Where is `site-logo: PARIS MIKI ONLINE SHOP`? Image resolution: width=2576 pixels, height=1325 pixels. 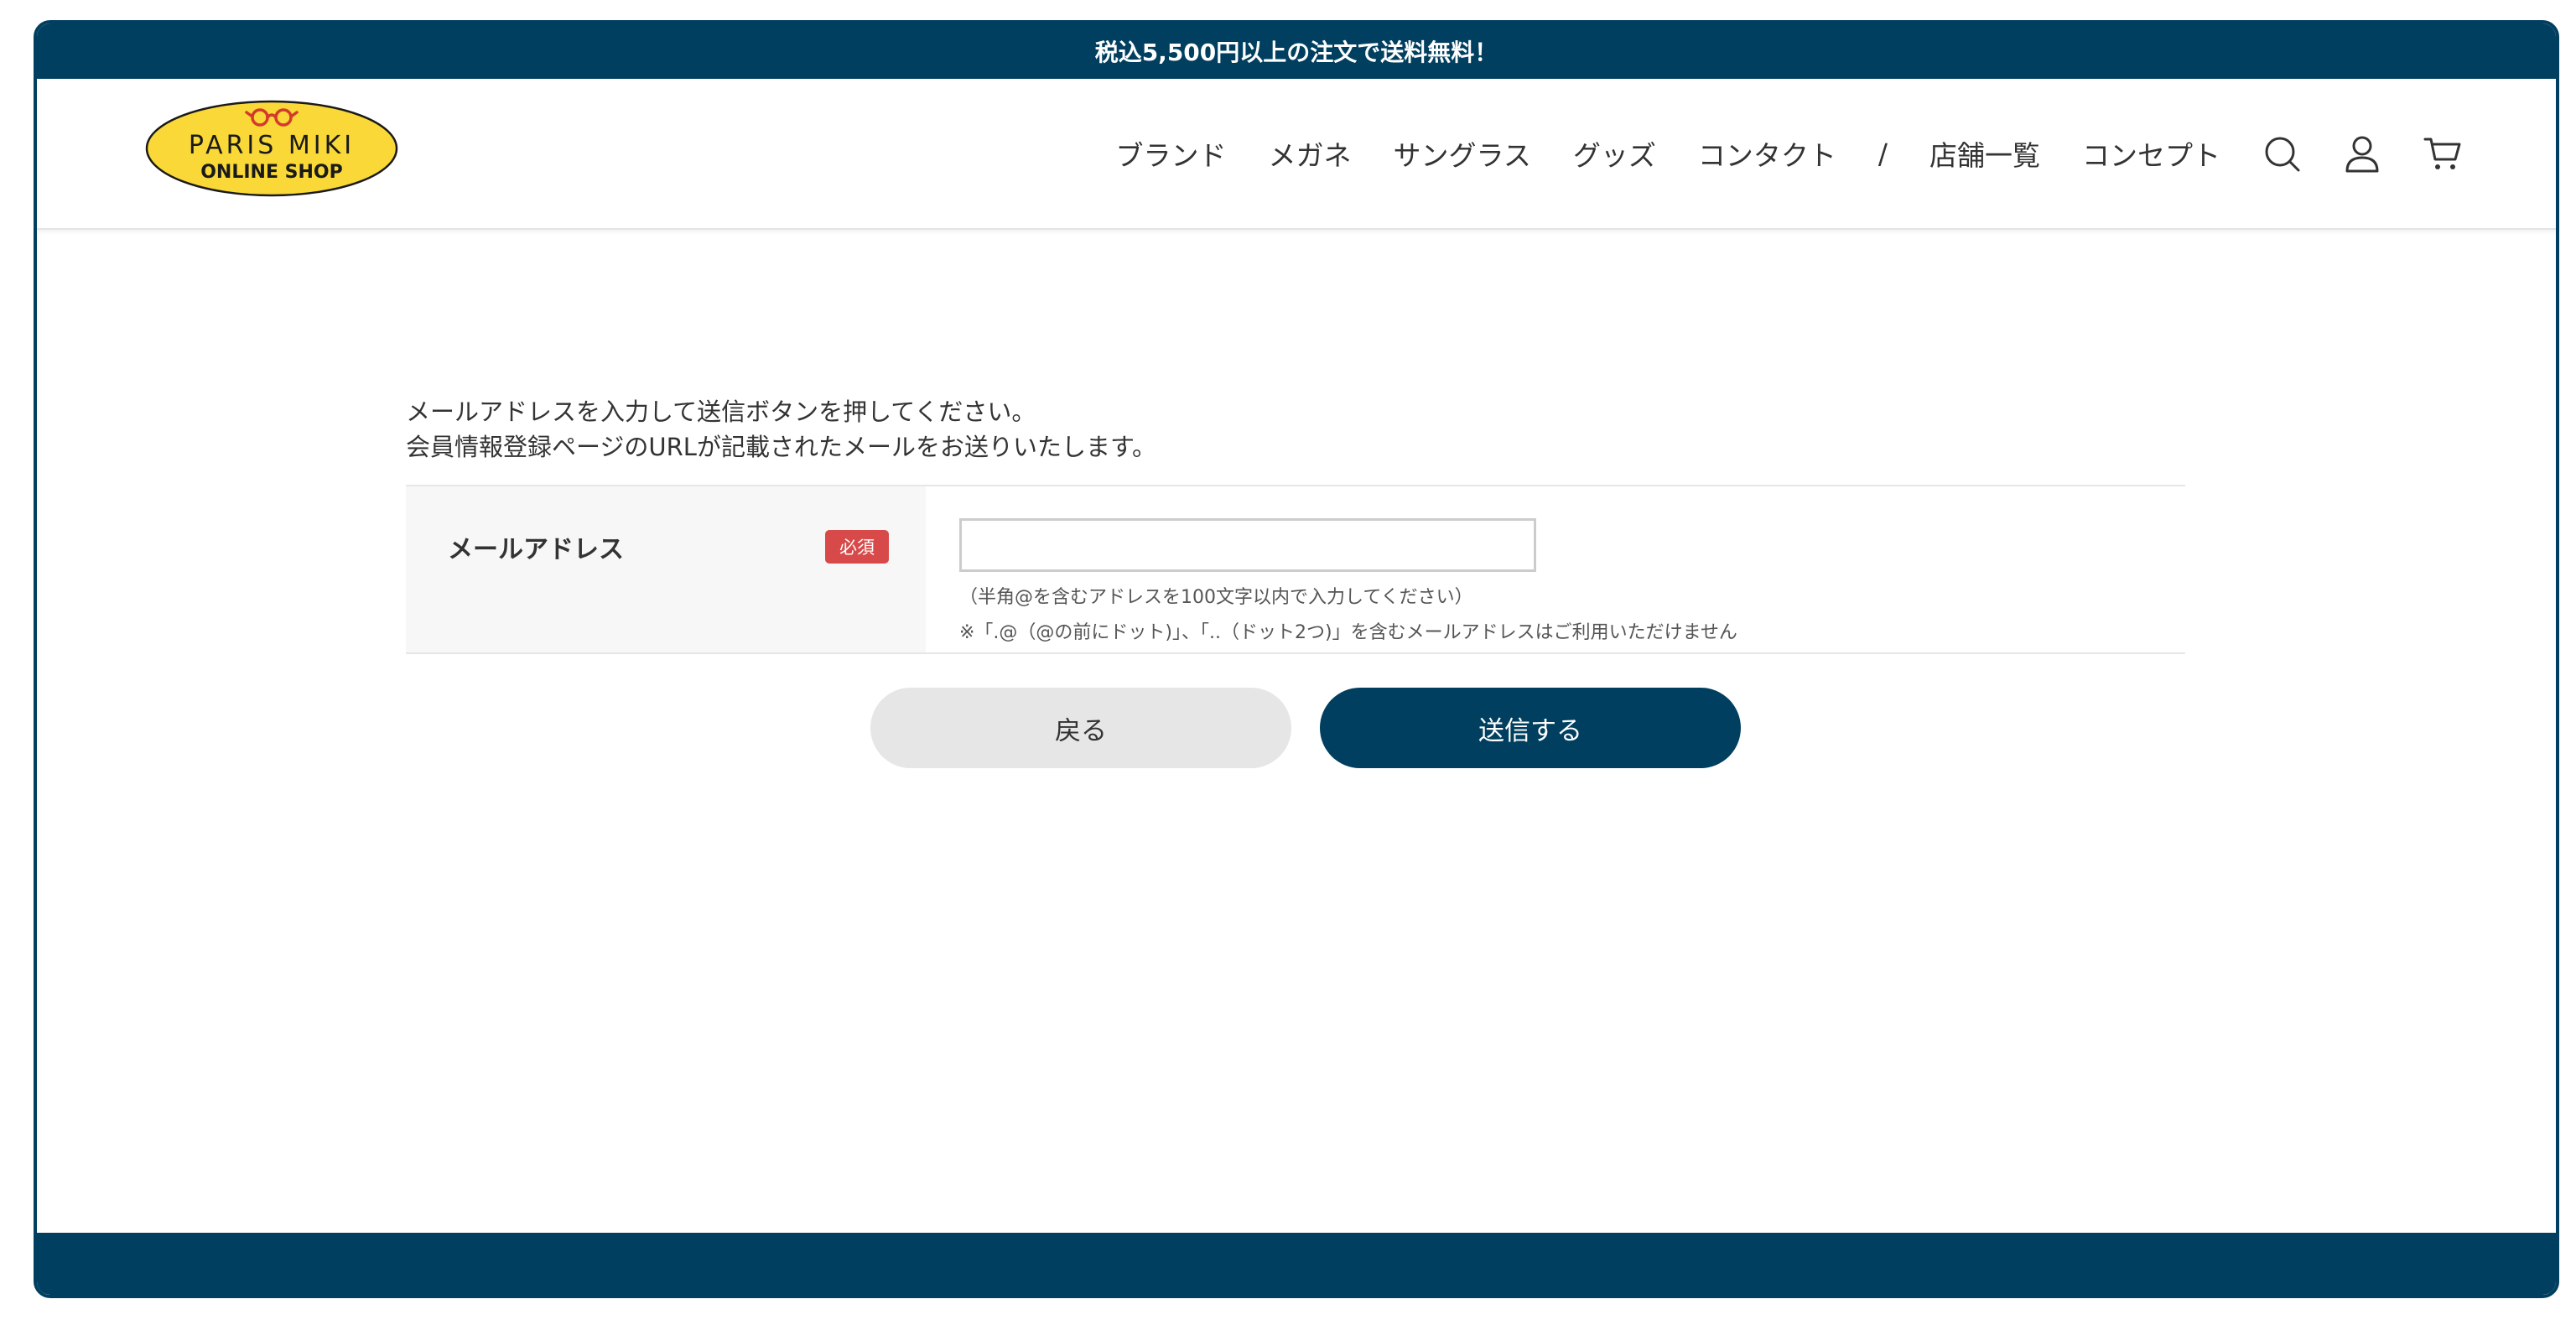 site-logo: PARIS MIKI ONLINE SHOP is located at coordinates (271, 147).